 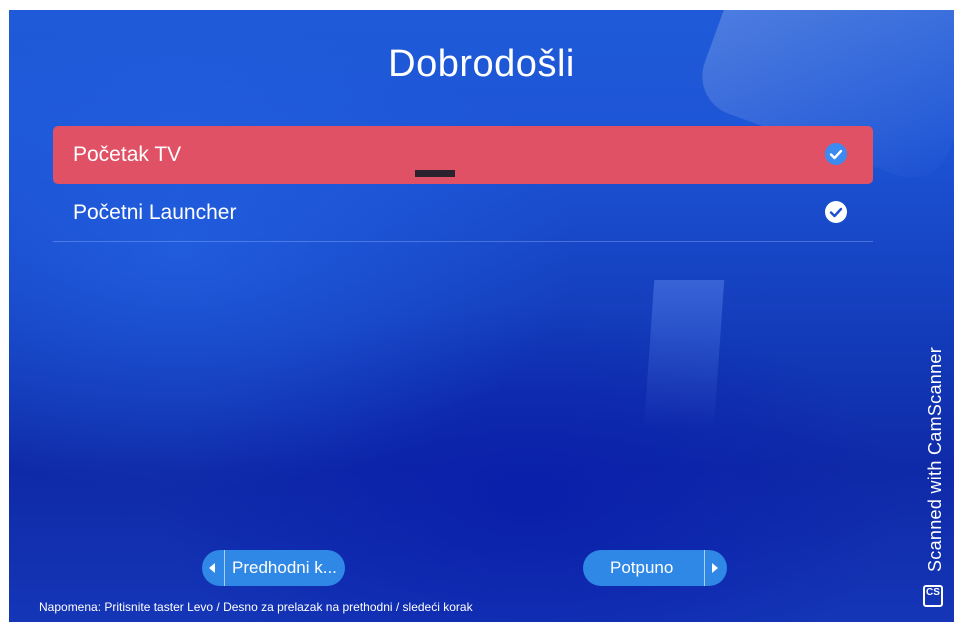 What do you see at coordinates (933, 596) in the screenshot?
I see `camscanner-logo: CS` at bounding box center [933, 596].